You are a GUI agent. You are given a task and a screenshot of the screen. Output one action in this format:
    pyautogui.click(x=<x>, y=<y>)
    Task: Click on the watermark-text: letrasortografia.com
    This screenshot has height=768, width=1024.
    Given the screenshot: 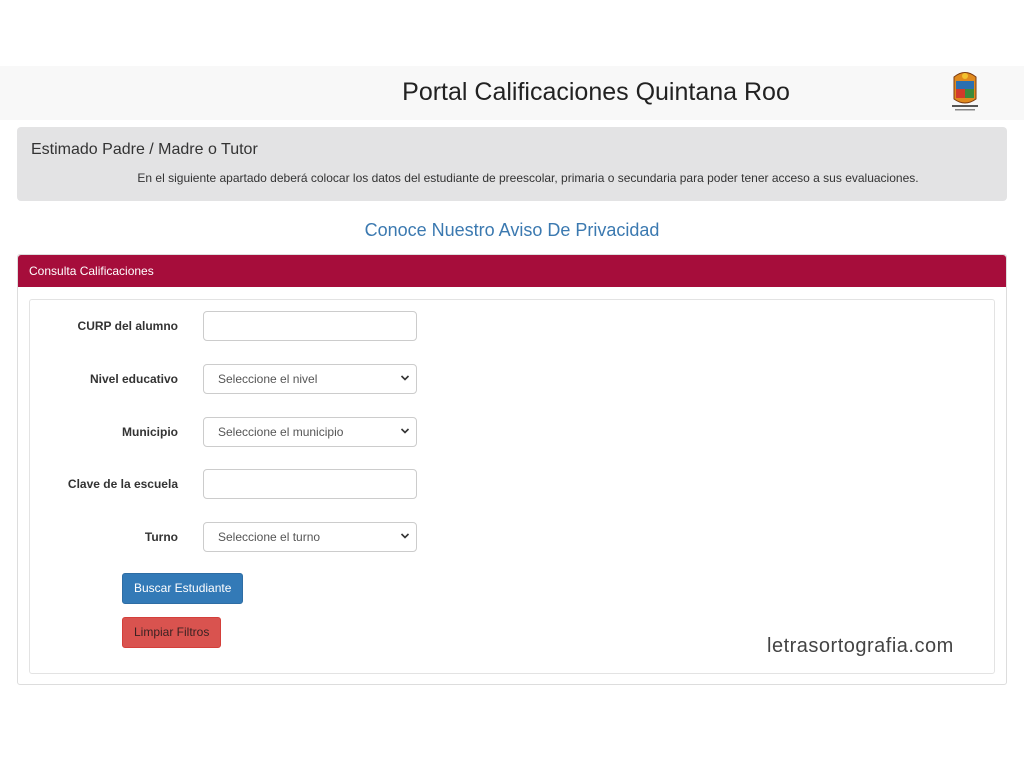 What is the action you would take?
    pyautogui.click(x=860, y=646)
    